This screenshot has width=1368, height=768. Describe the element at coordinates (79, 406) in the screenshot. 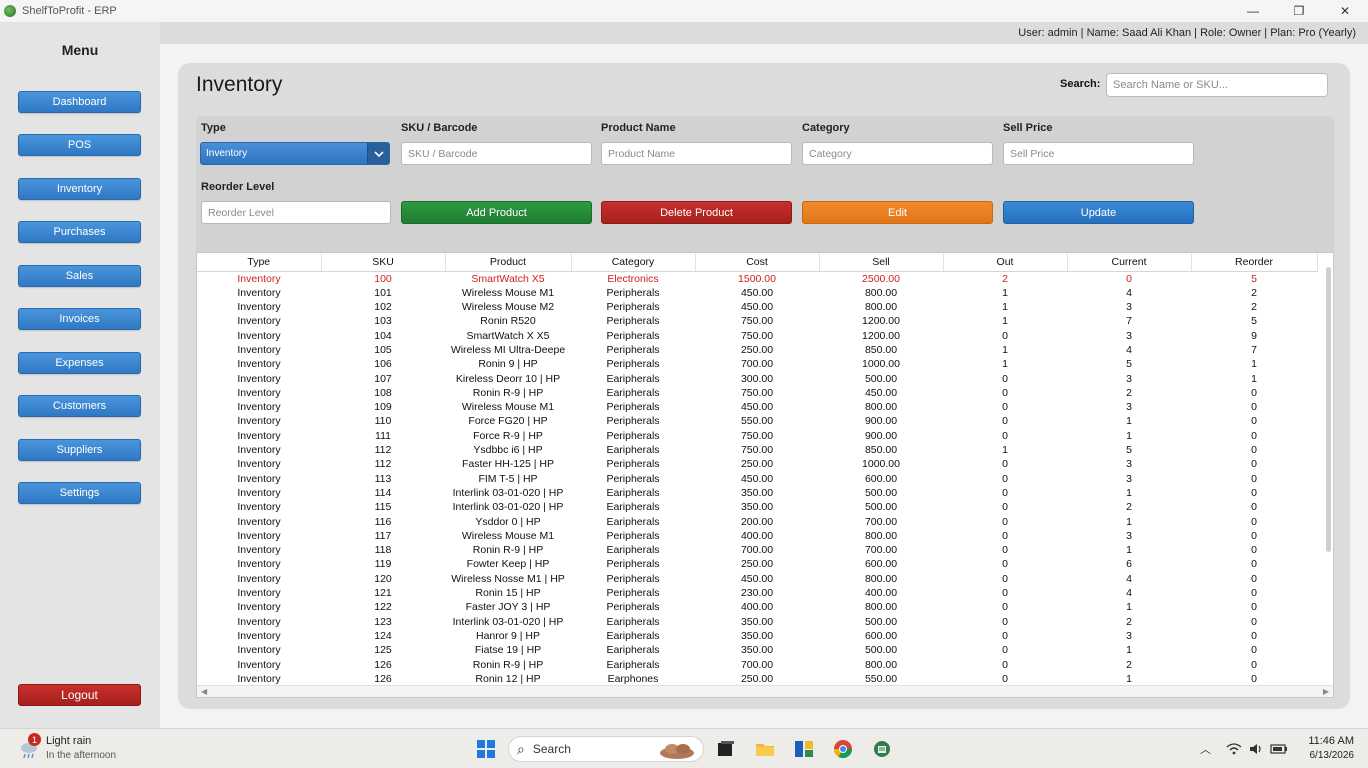

I see `sidebar-item-customers: Customers` at that location.